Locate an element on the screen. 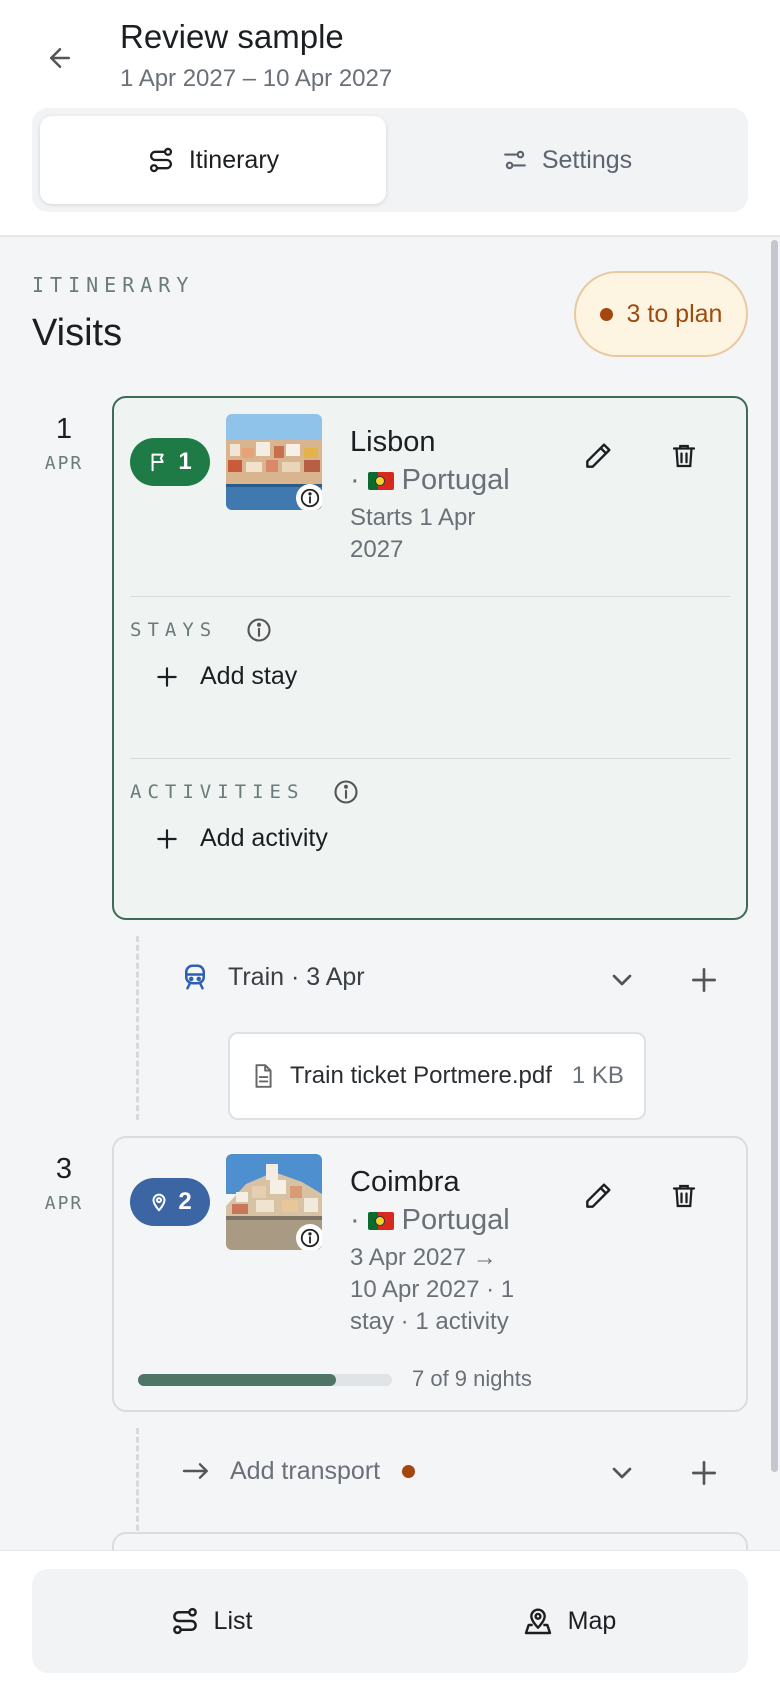  tab-settings: Settings is located at coordinates (567, 160).